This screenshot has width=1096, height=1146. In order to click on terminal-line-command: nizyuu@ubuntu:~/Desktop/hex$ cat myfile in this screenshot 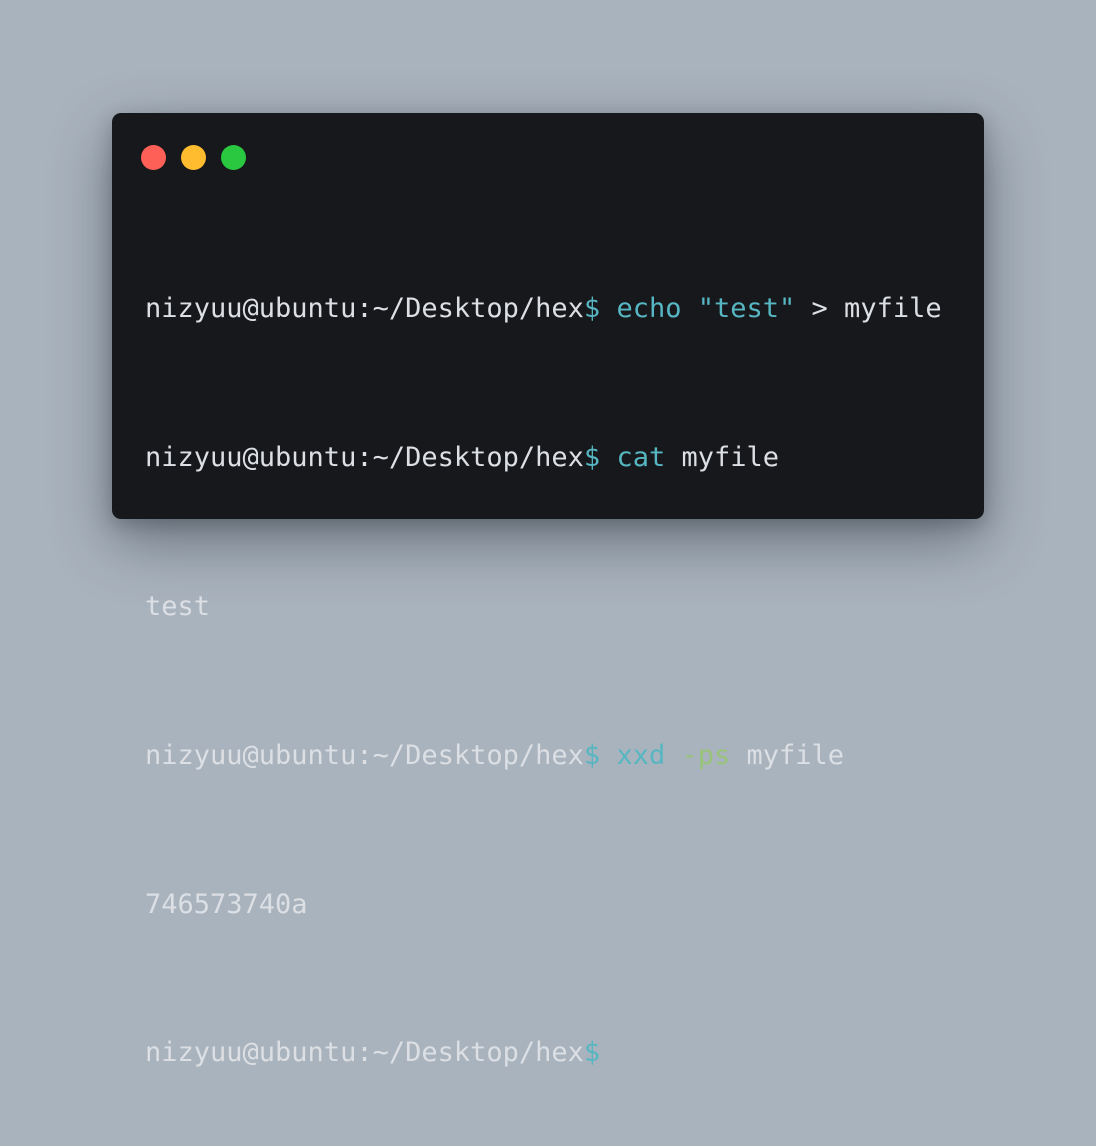, I will do `click(562, 457)`.